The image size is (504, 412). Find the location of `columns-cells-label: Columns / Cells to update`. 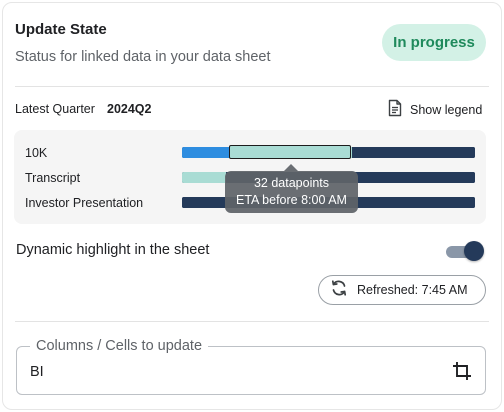

columns-cells-label: Columns / Cells to update is located at coordinates (119, 346).